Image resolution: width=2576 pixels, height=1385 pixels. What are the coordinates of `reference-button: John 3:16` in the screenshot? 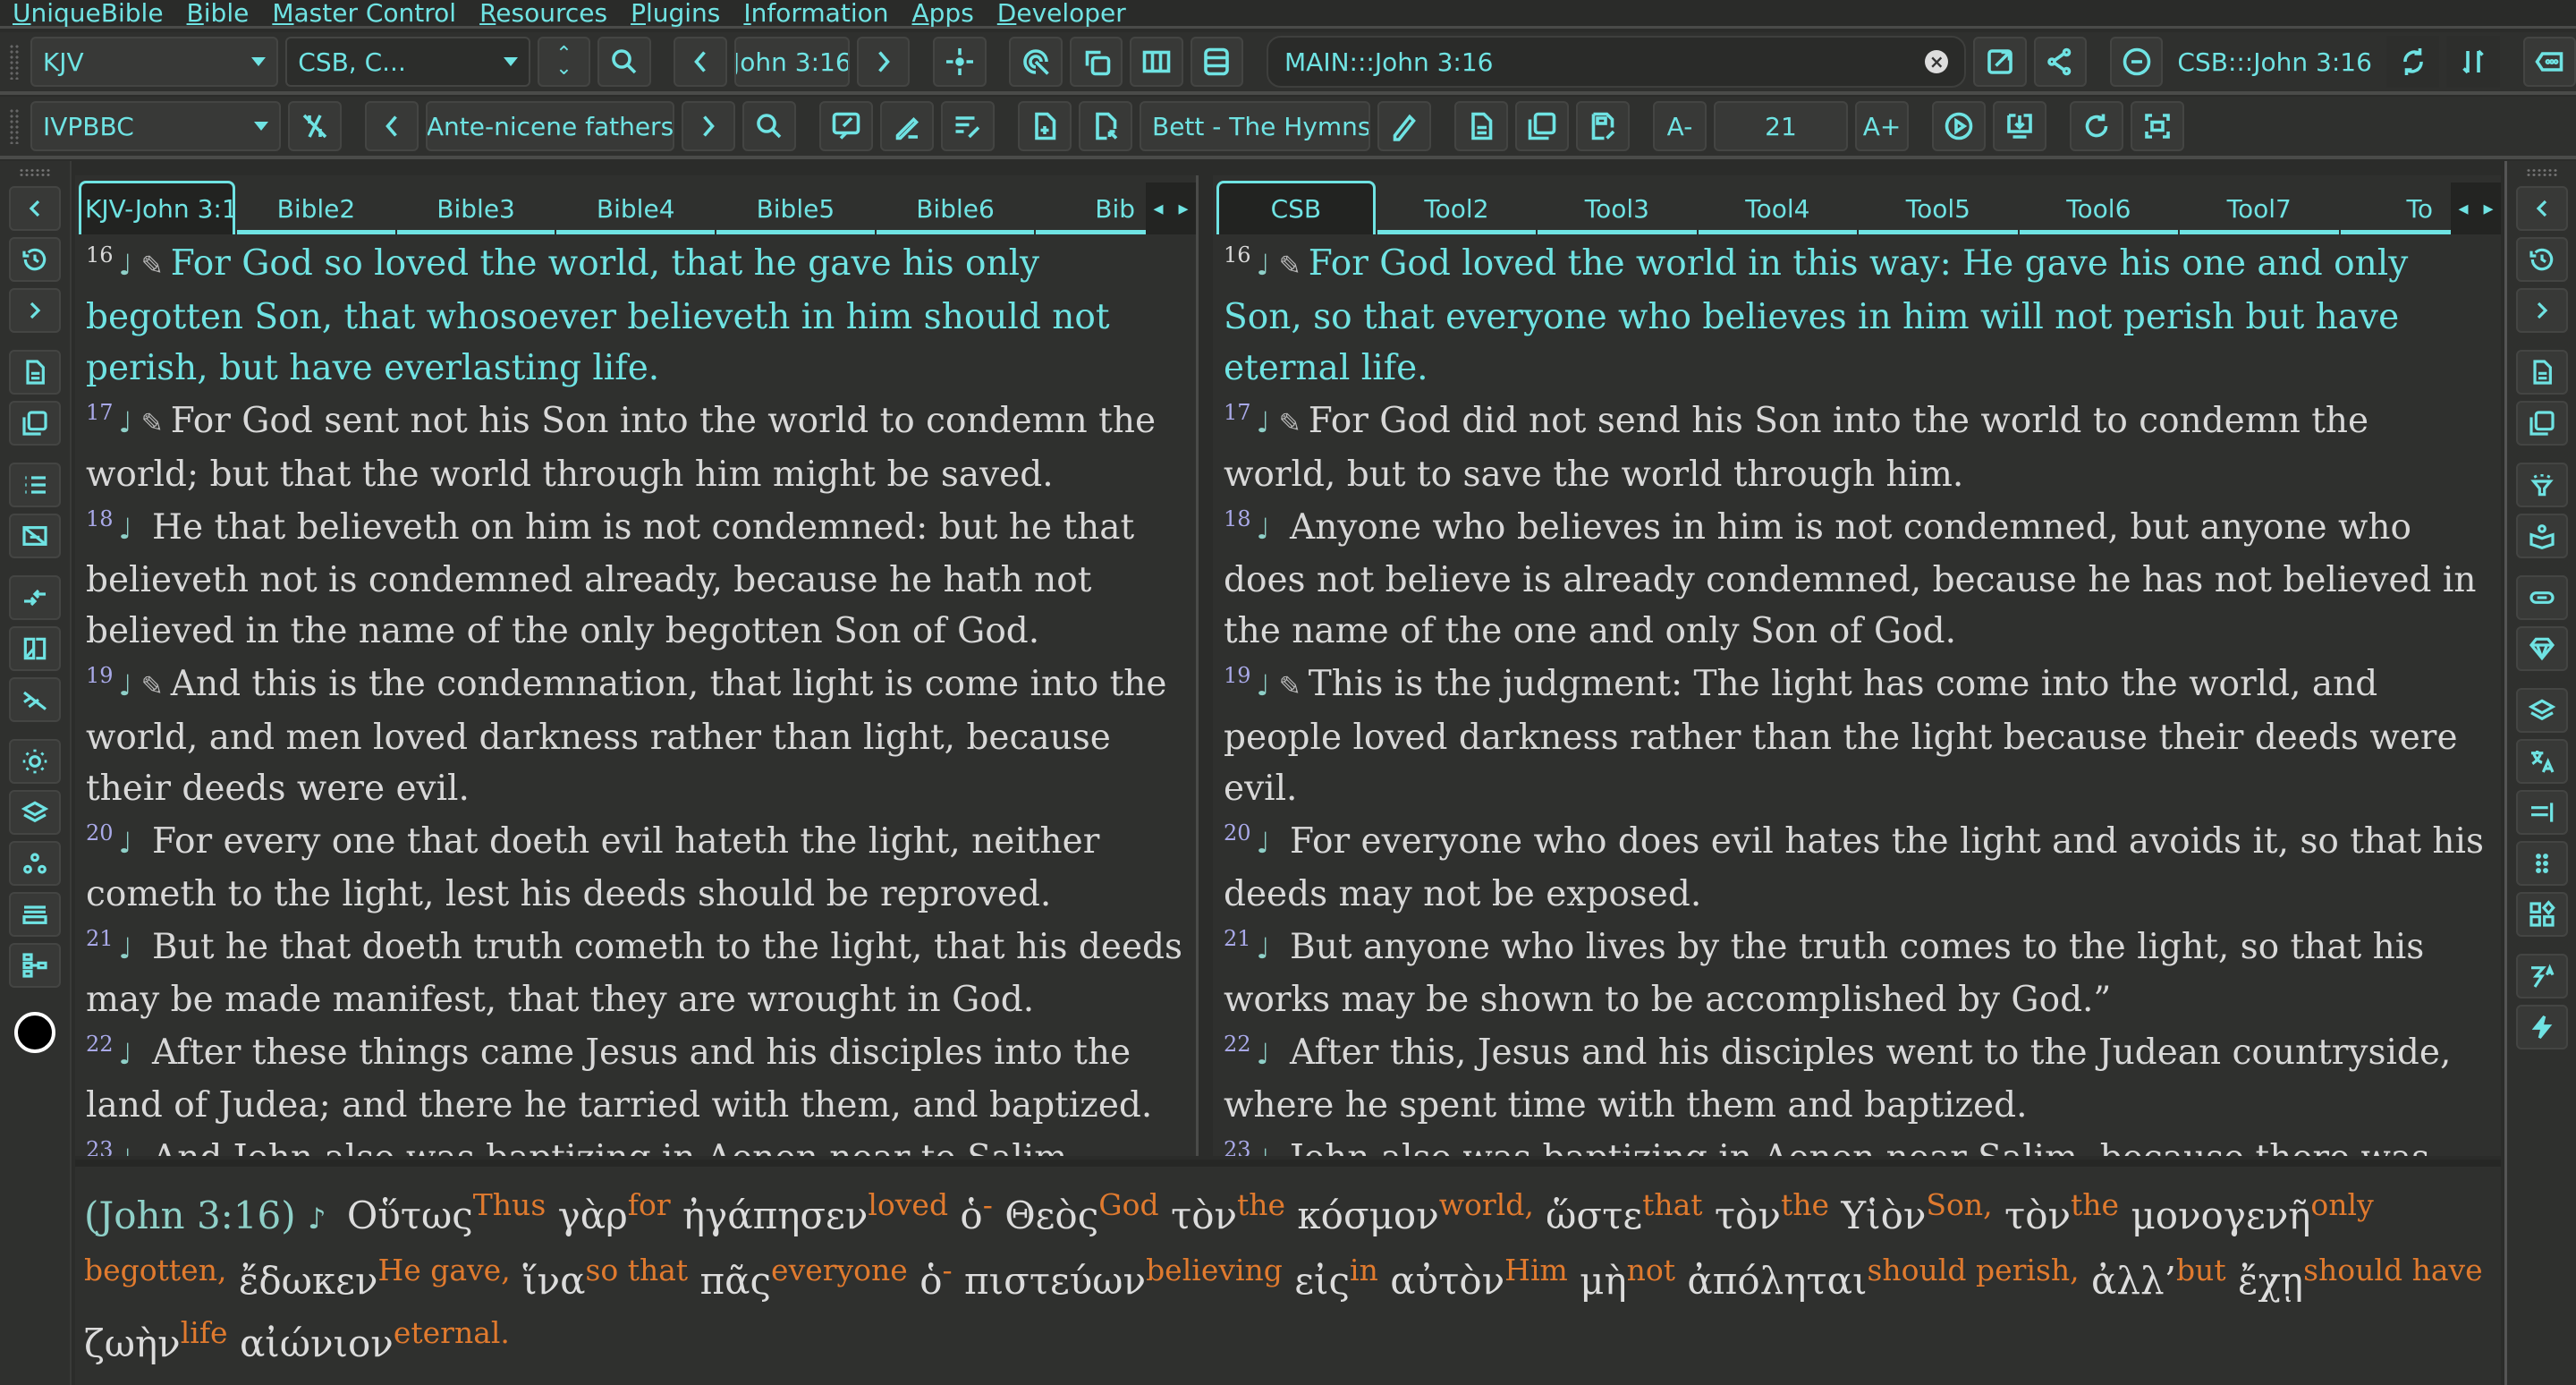 It's located at (791, 62).